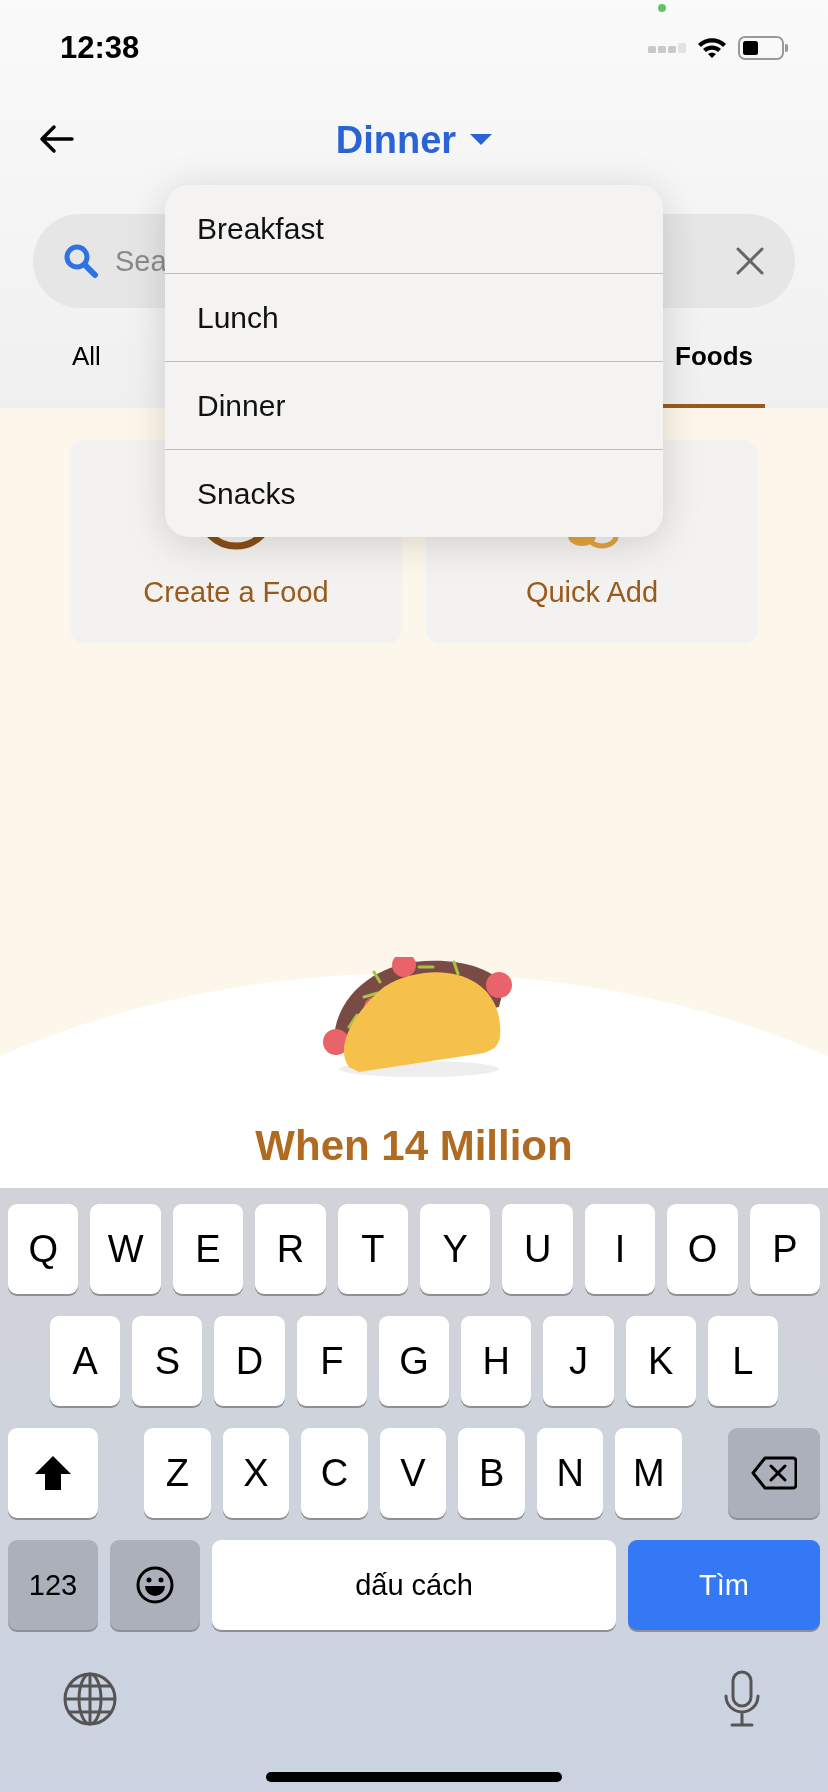 The image size is (828, 1792). I want to click on key: E, so click(208, 1249).